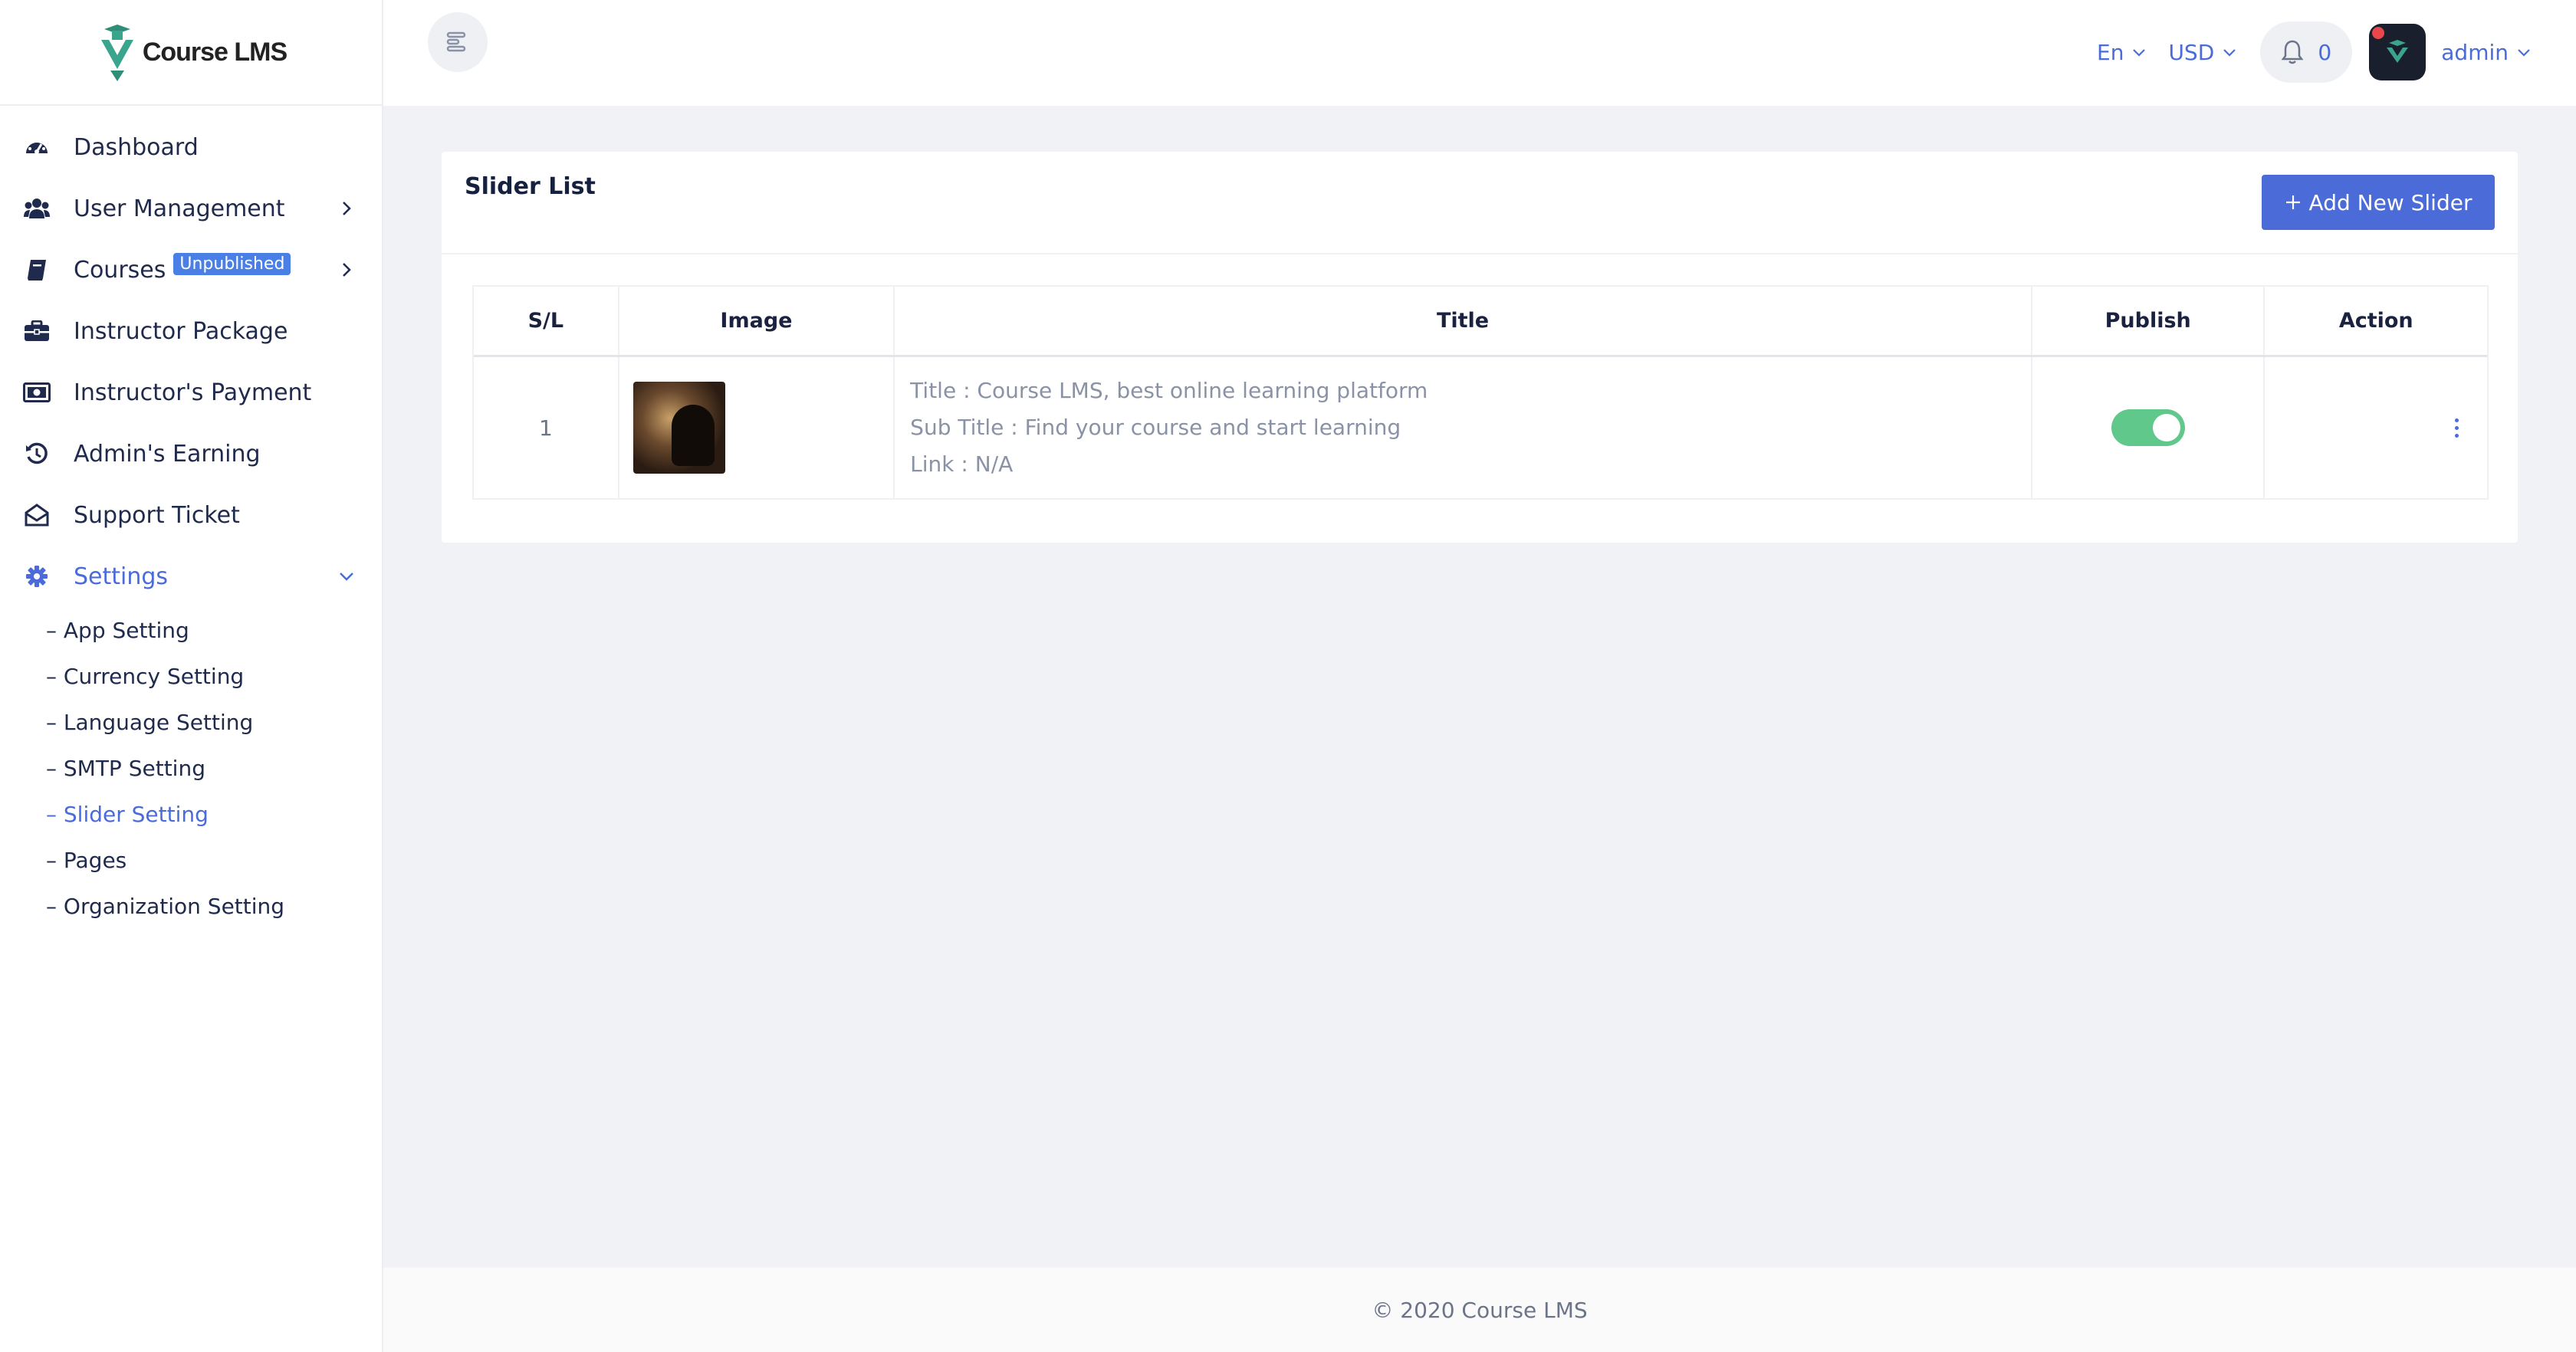 This screenshot has width=2576, height=1352. I want to click on brand: Course LMS, so click(191, 53).